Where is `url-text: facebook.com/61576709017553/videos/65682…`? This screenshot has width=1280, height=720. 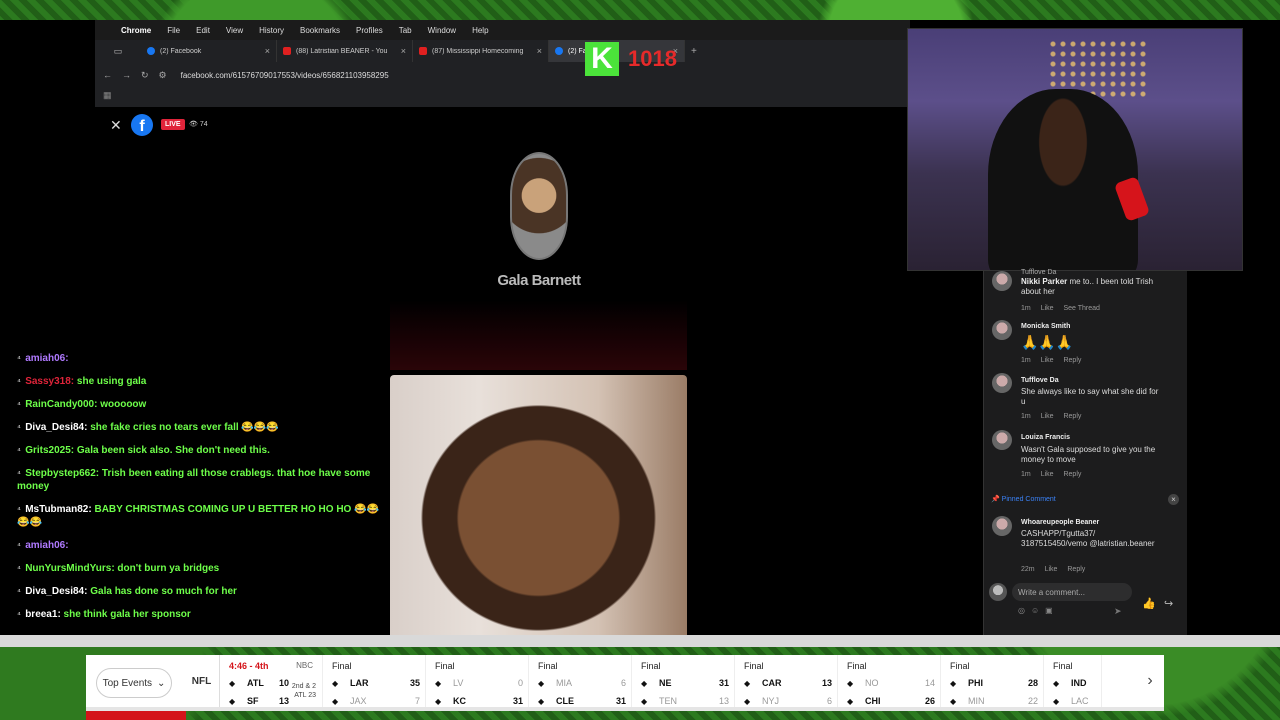 url-text: facebook.com/61576709017553/videos/65682… is located at coordinates (285, 75).